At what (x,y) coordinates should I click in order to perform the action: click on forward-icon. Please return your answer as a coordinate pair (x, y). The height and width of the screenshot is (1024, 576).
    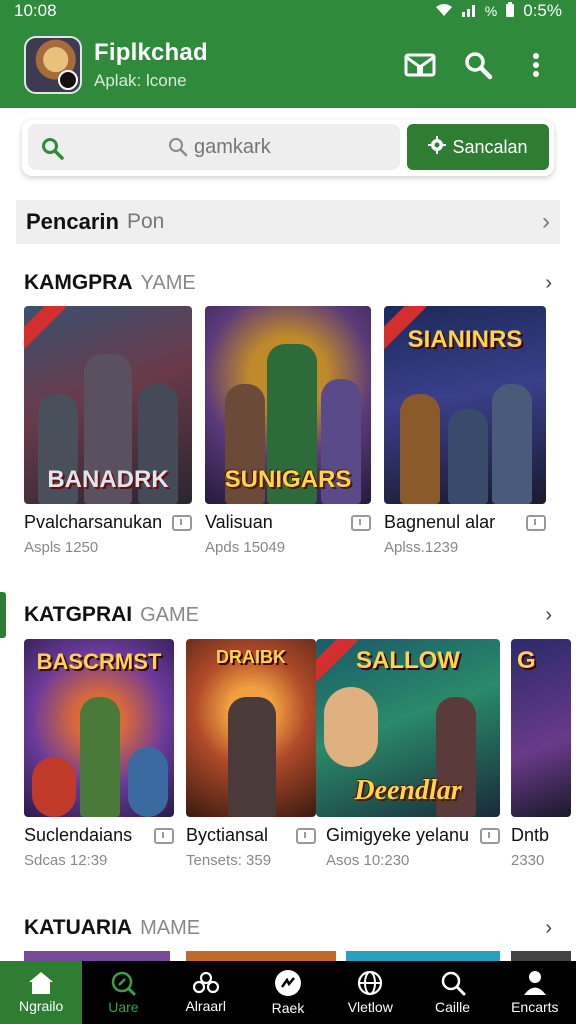
    Looking at the image, I should click on (288, 983).